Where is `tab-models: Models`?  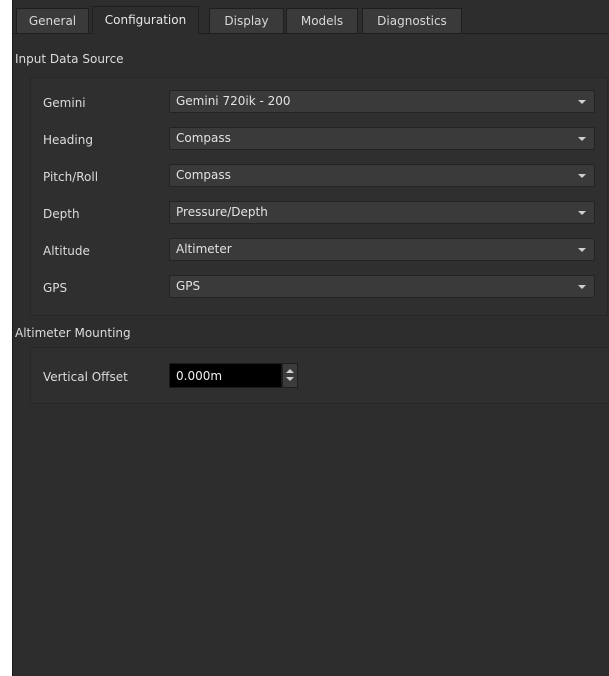
tab-models: Models is located at coordinates (322, 20).